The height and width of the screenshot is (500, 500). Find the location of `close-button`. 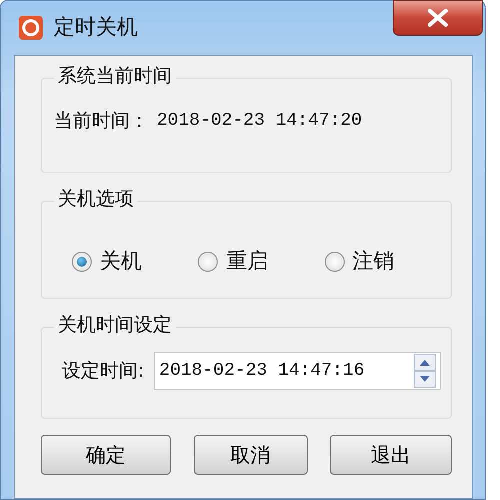

close-button is located at coordinates (438, 18).